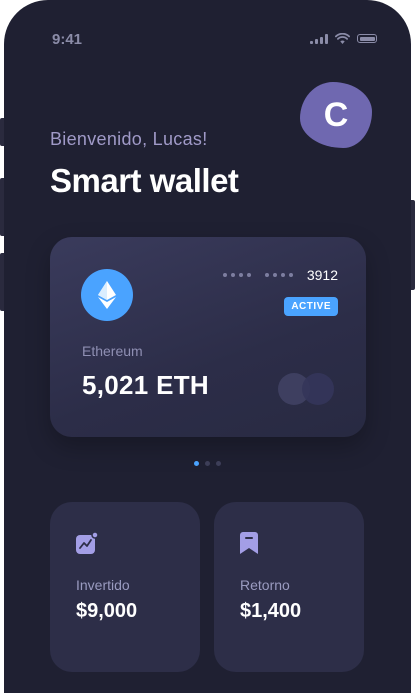 This screenshot has height=693, width=415. What do you see at coordinates (319, 38) in the screenshot?
I see `signal-icon` at bounding box center [319, 38].